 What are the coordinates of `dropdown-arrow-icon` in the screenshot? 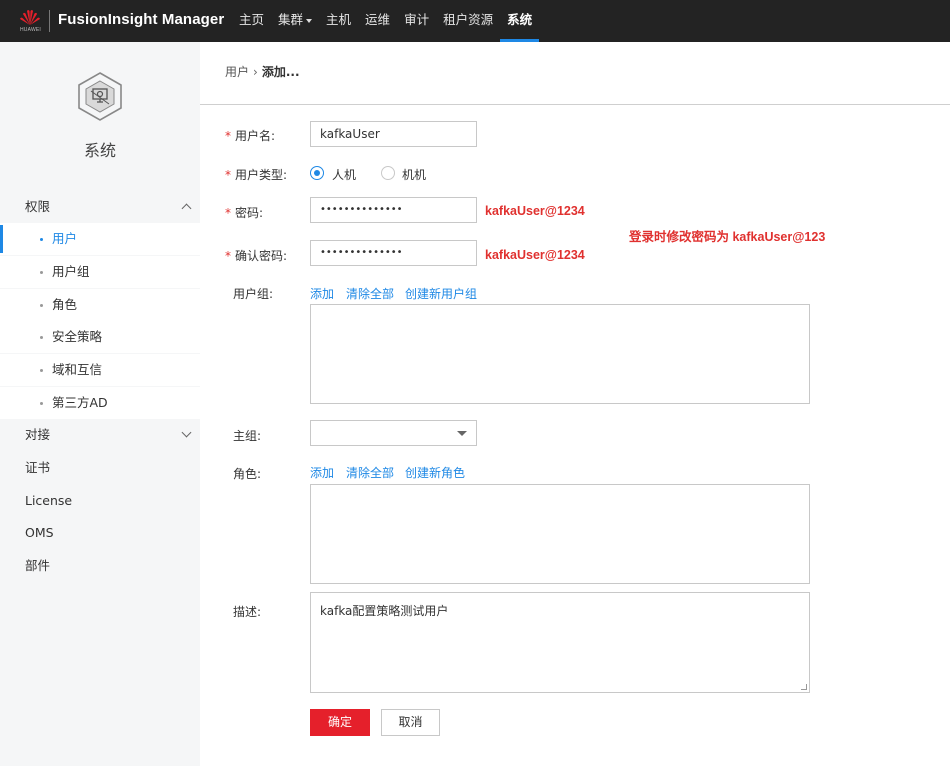 It's located at (462, 433).